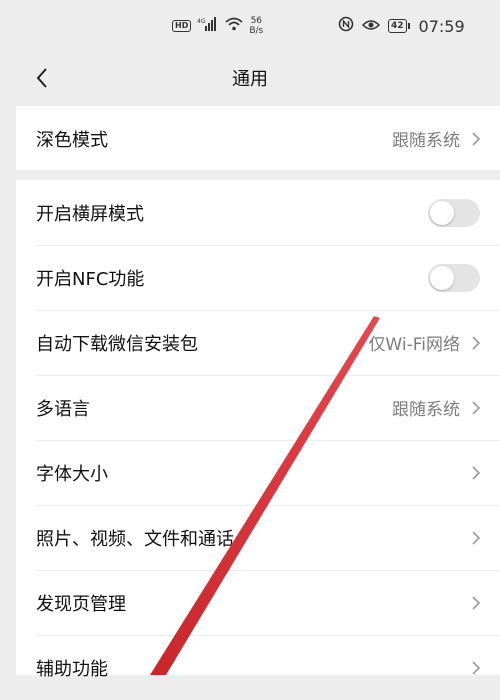  Describe the element at coordinates (346, 26) in the screenshot. I see `nfc-icon` at that location.